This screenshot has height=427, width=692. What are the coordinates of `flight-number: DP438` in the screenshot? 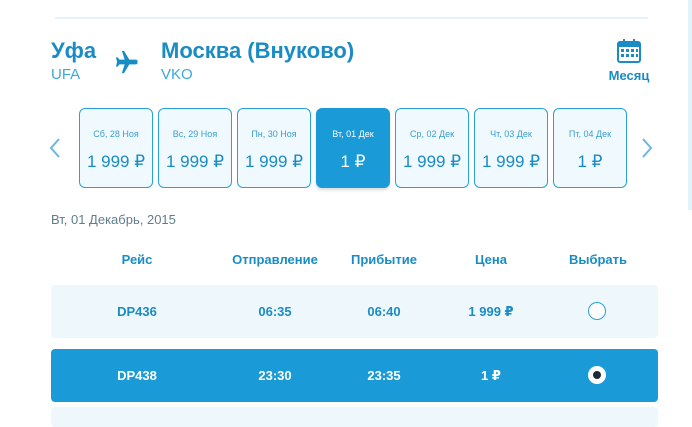 It's located at (137, 375).